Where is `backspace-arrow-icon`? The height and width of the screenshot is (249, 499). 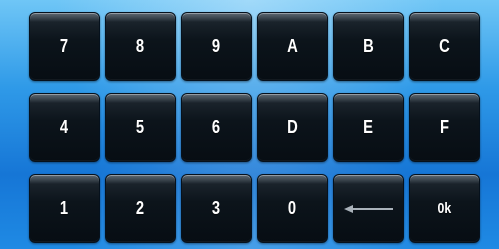
backspace-arrow-icon is located at coordinates (368, 208).